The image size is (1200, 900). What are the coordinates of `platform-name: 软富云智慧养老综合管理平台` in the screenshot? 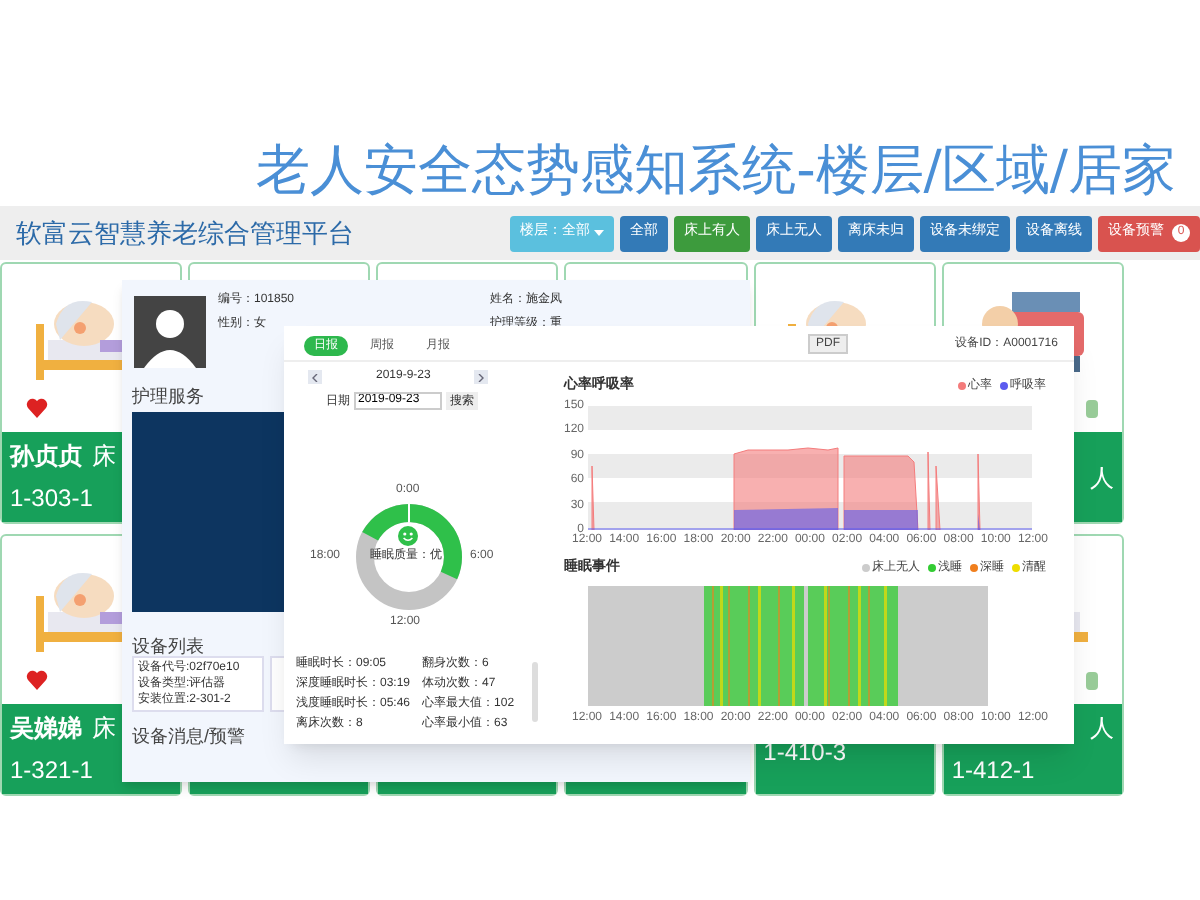 It's located at (185, 233).